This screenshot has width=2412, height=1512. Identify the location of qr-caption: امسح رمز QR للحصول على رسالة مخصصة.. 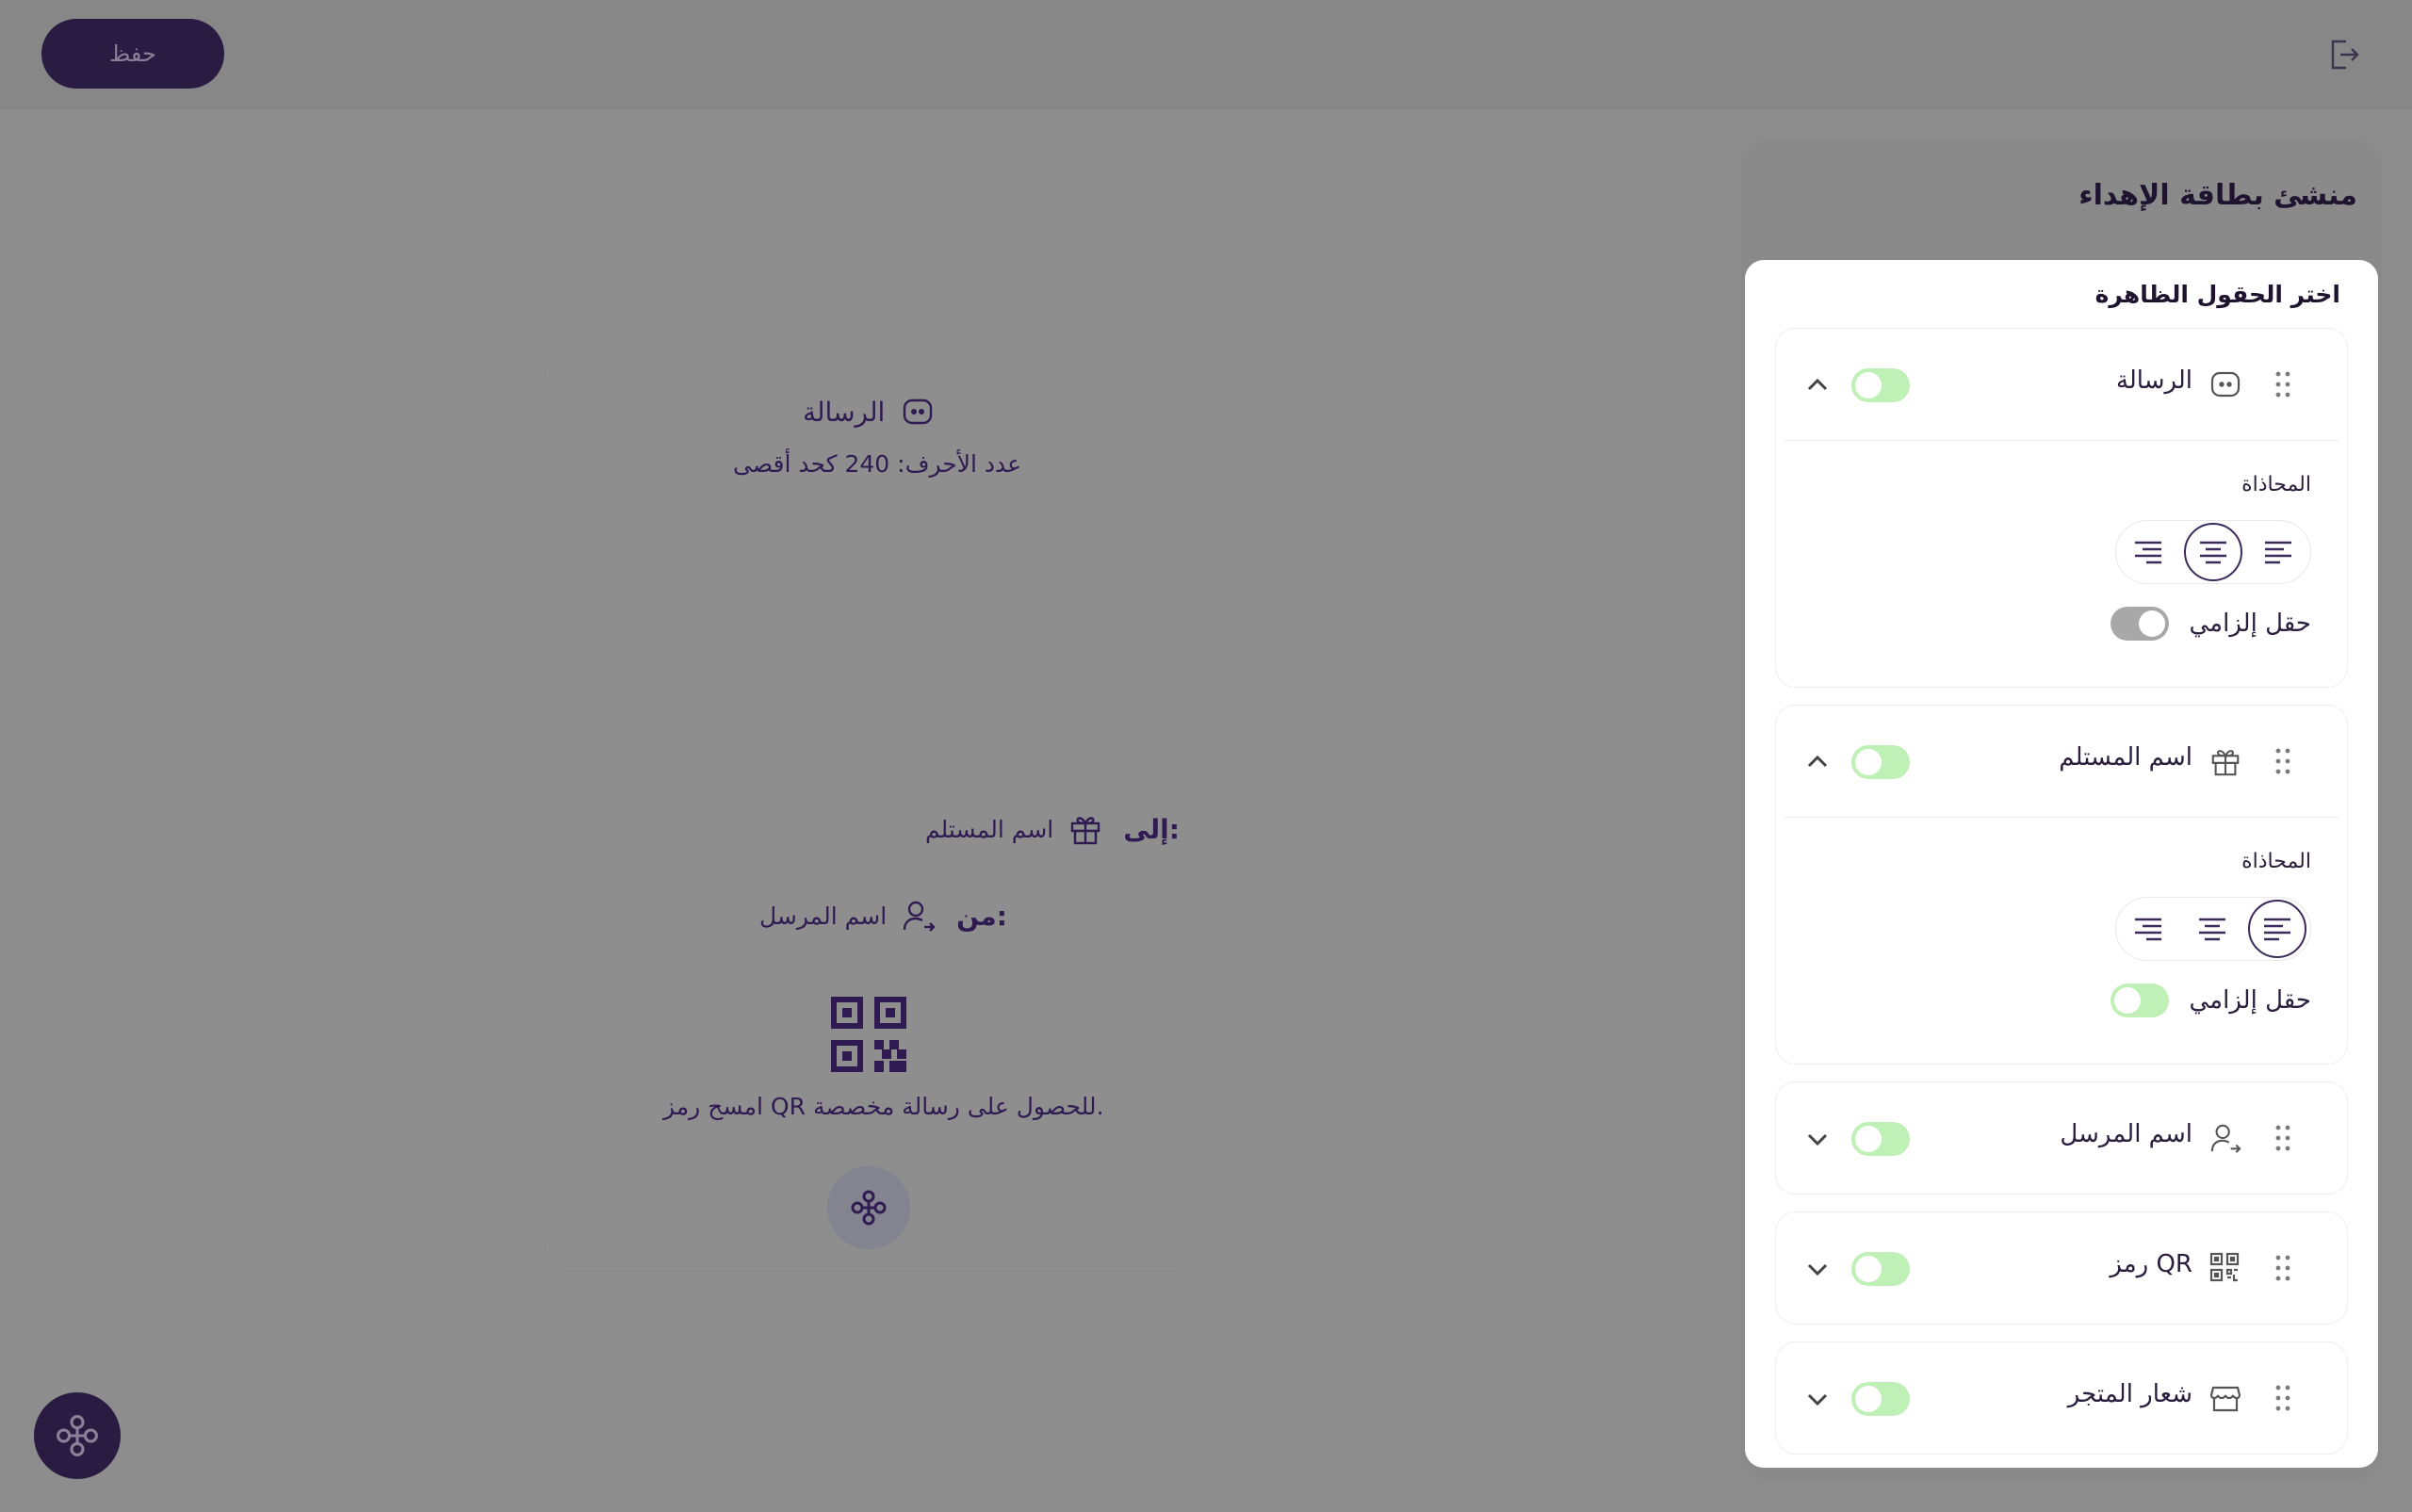
(883, 1106).